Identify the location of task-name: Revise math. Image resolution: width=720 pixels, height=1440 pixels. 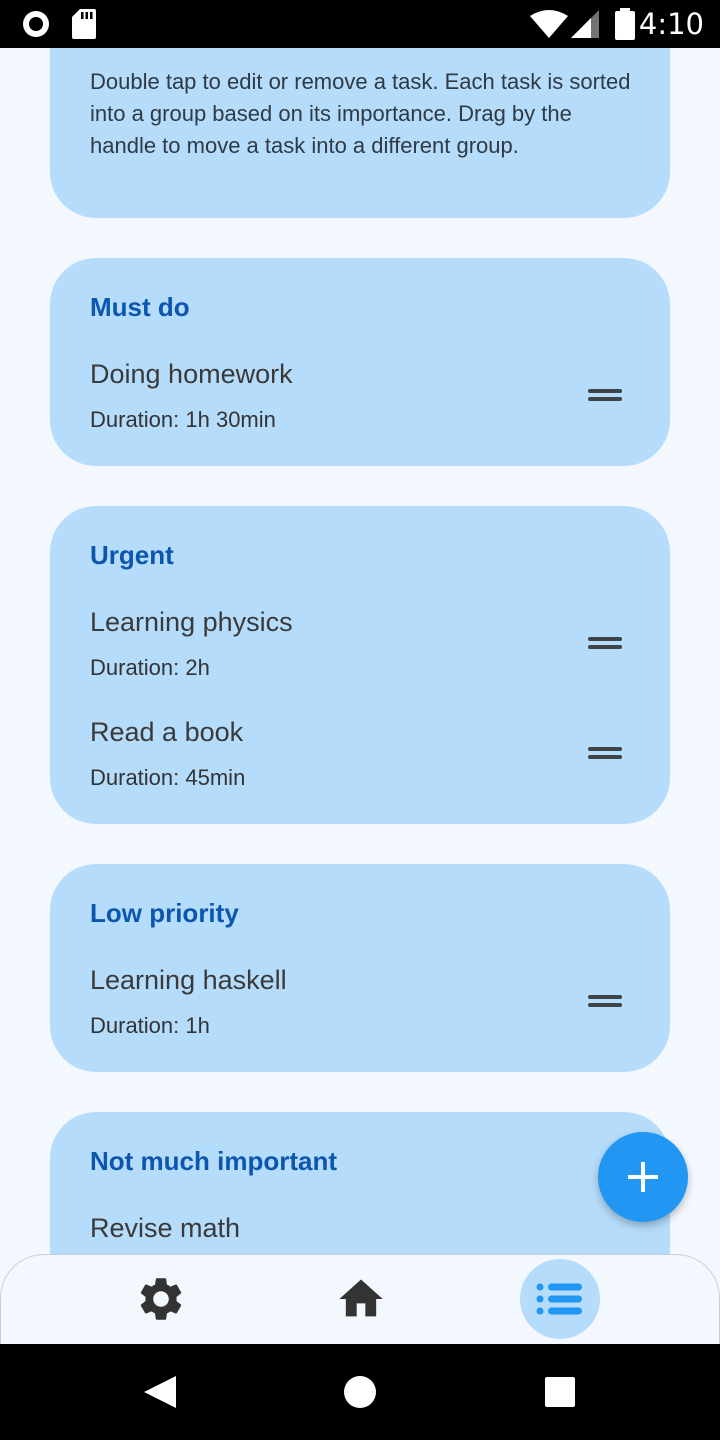
(165, 1228).